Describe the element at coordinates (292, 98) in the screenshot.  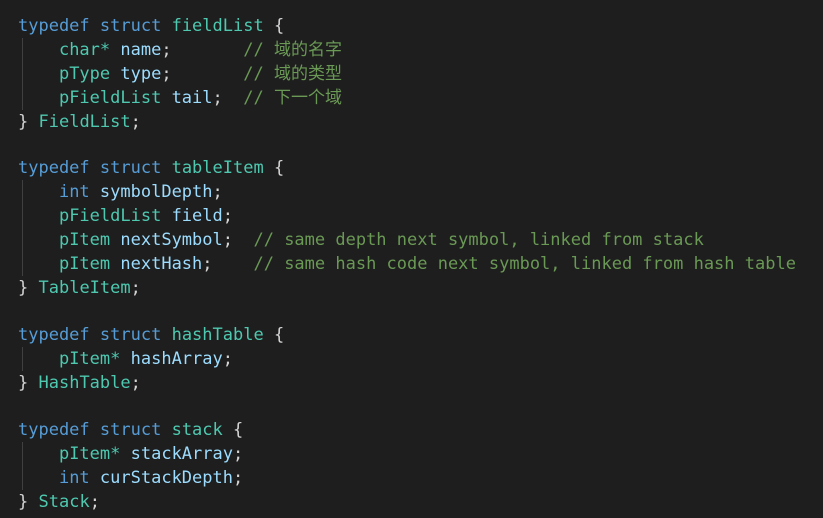
I see `code-comment: // 下一个域` at that location.